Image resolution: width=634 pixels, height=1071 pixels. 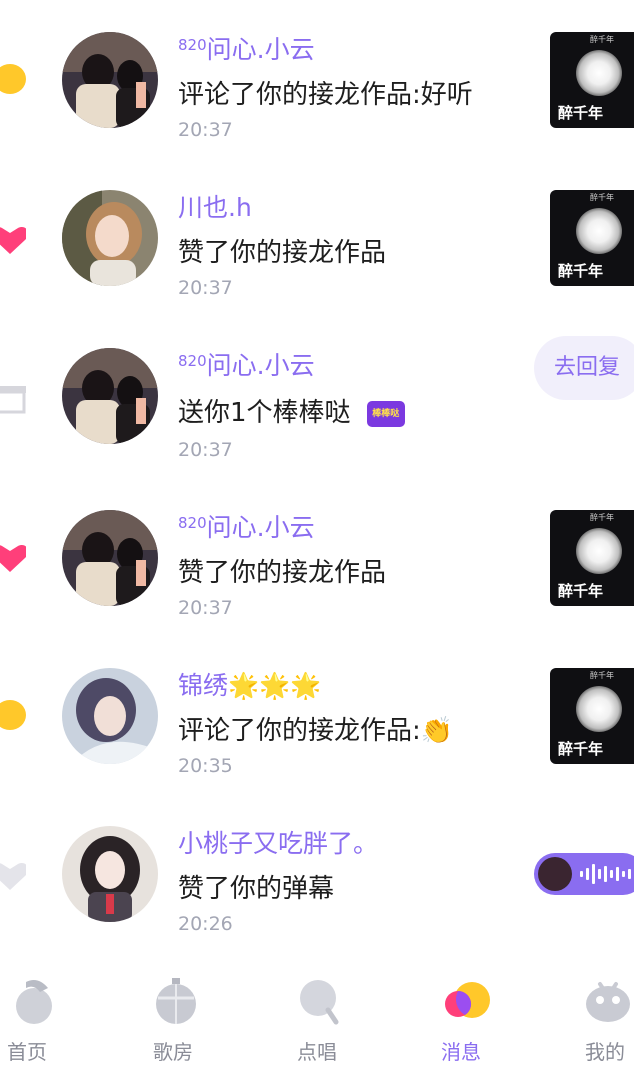 I want to click on tab-label: 我的, so click(x=605, y=1052).